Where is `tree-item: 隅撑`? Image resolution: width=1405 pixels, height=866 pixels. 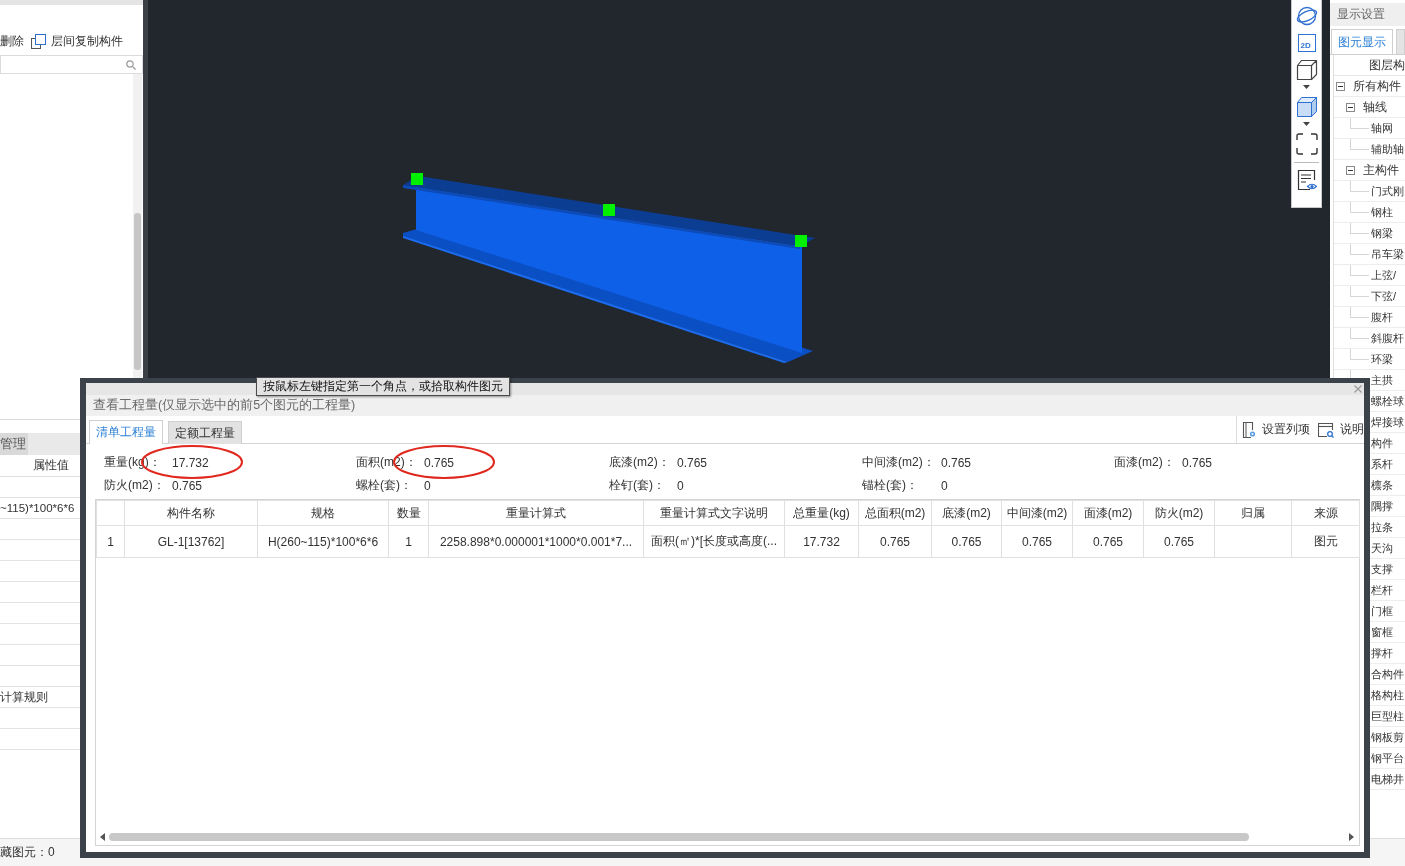
tree-item: 隅撑 is located at coordinates (1382, 506).